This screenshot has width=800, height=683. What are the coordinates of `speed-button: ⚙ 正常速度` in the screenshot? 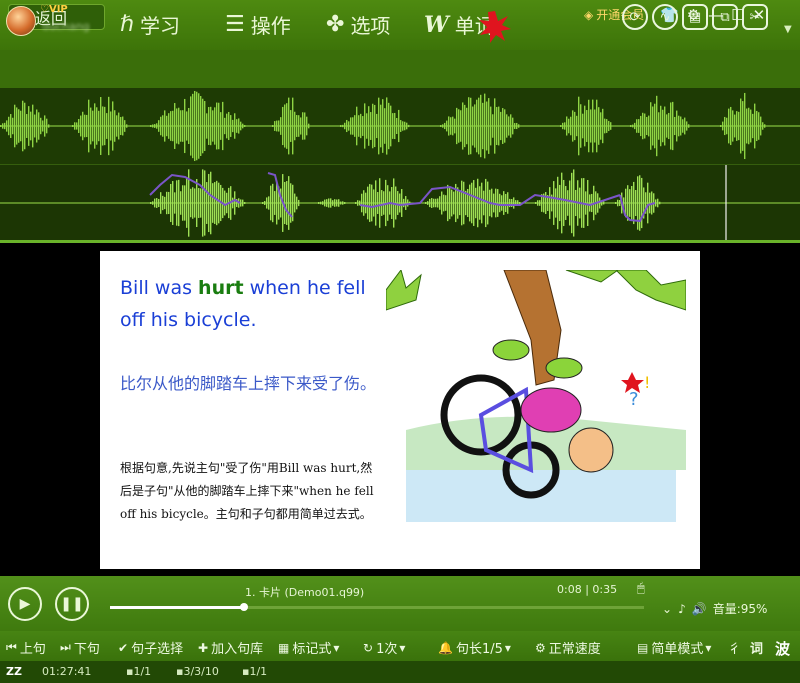 It's located at (568, 648).